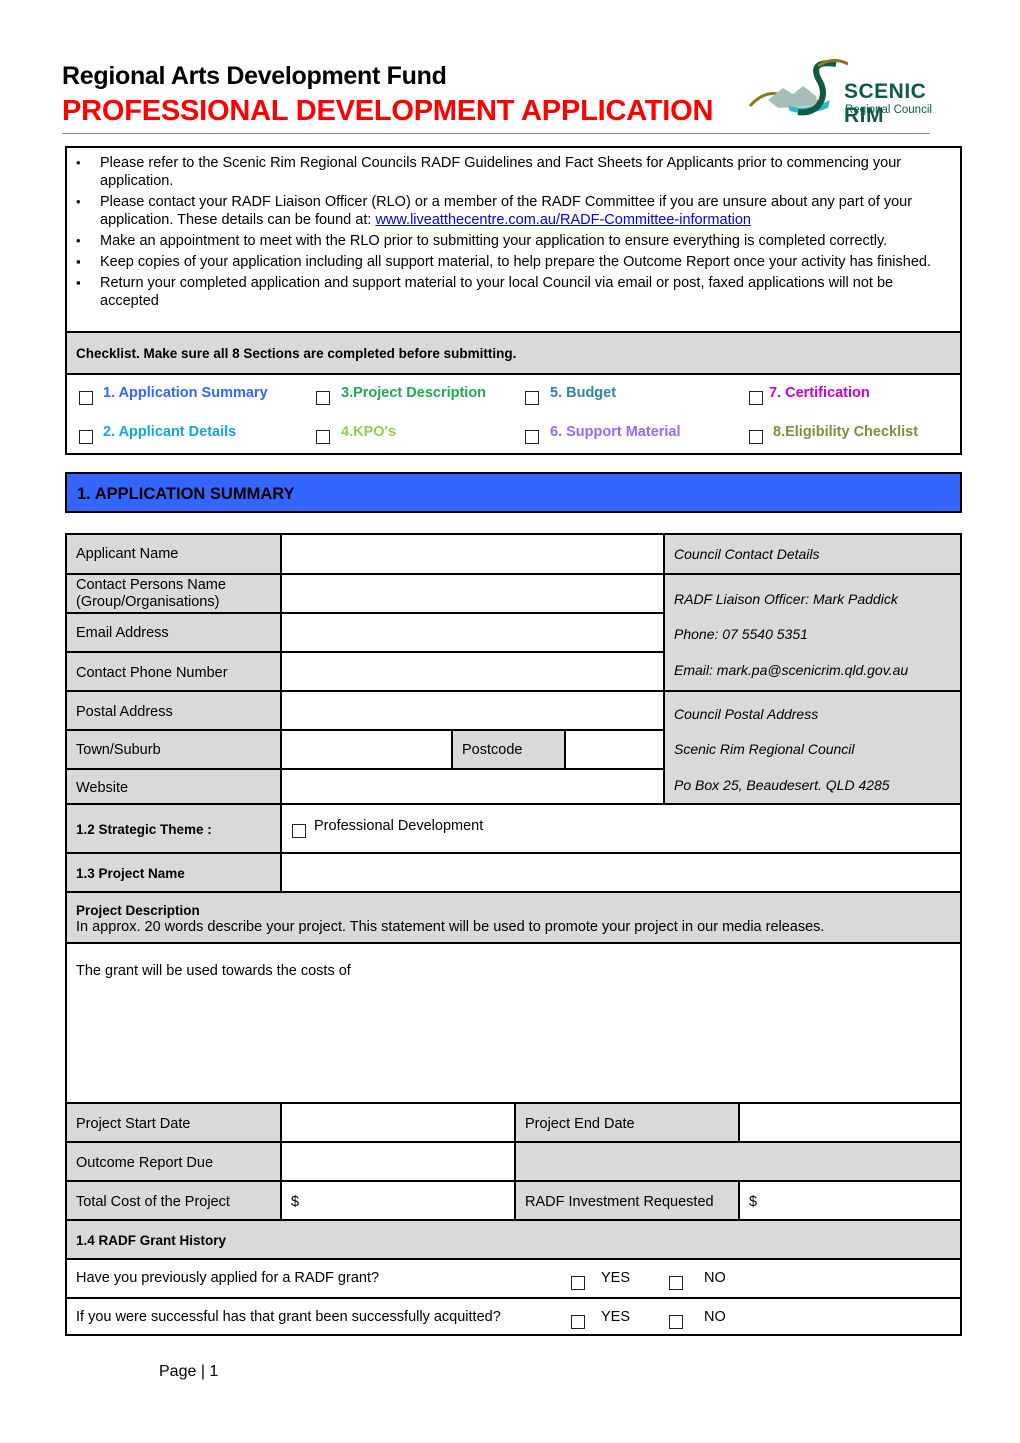  I want to click on checkbox-project-description, so click(323, 398).